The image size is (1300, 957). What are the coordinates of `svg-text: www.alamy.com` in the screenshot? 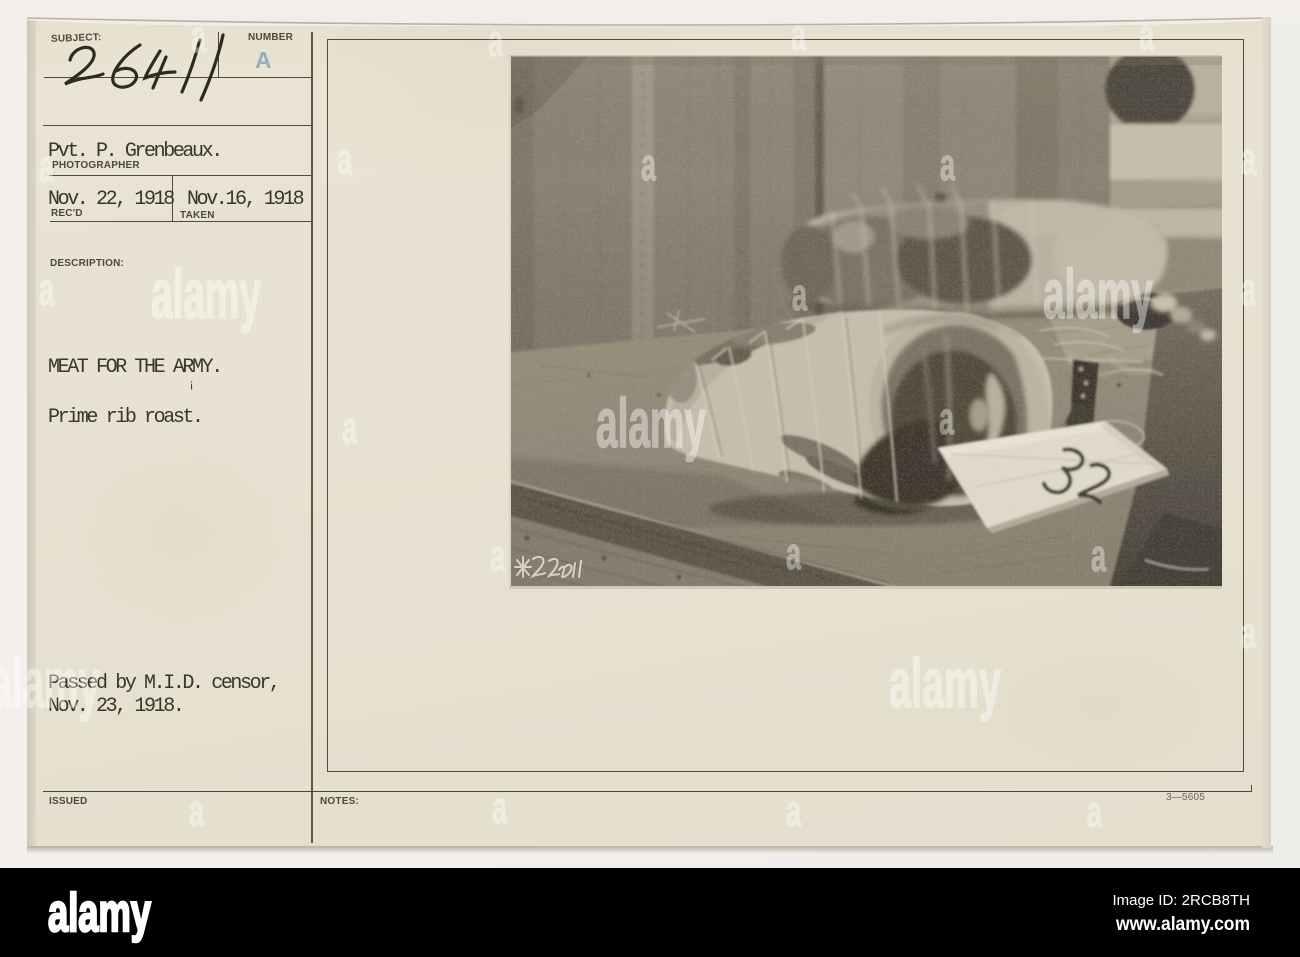 It's located at (1182, 924).